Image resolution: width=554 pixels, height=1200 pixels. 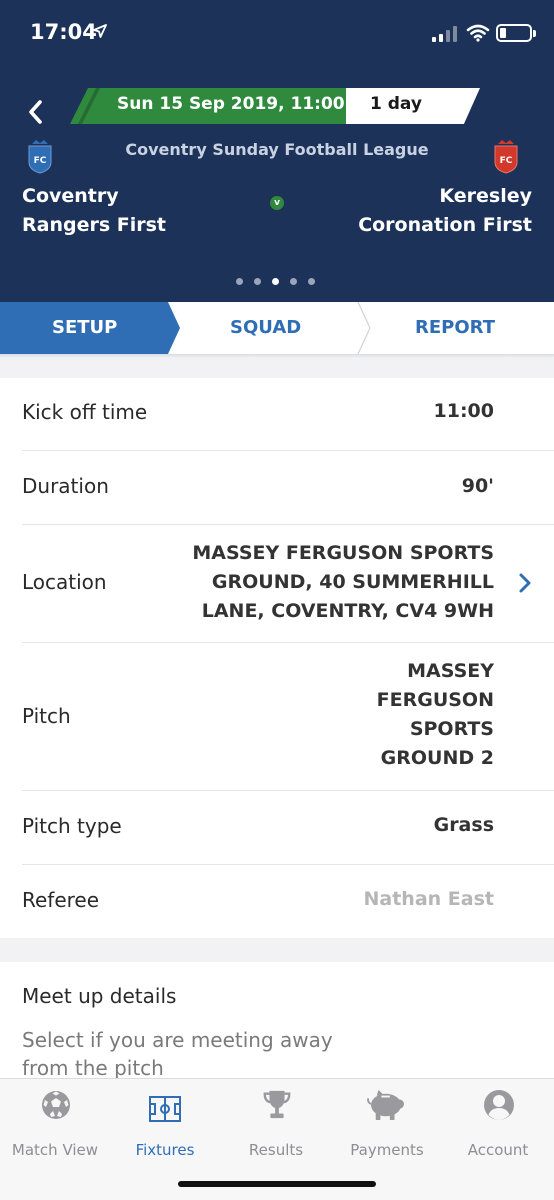 I want to click on cellular-signal-icon, so click(x=444, y=34).